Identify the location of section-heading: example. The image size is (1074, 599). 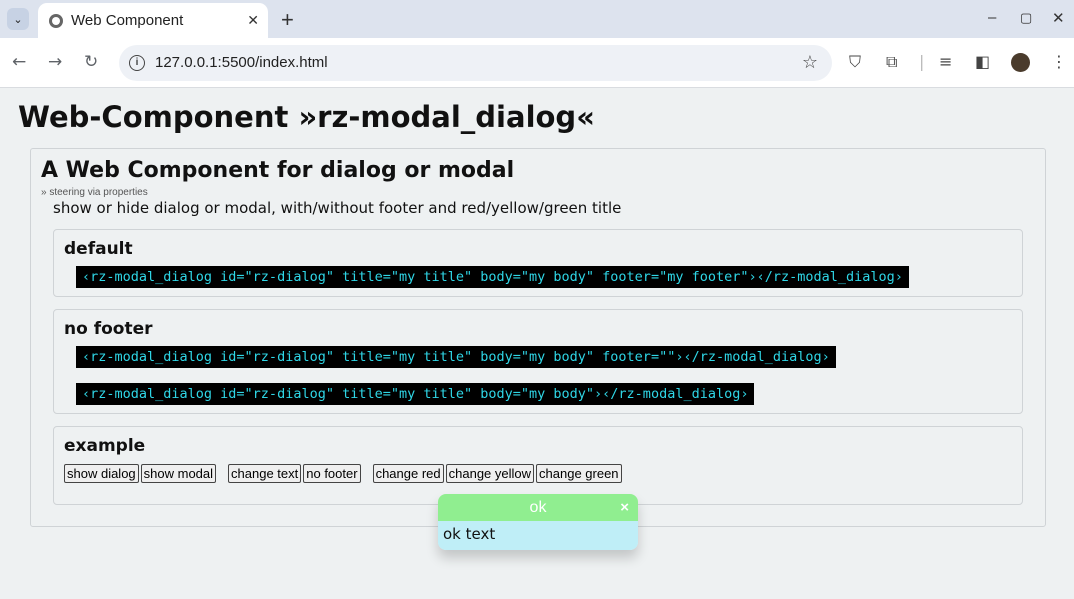
(105, 446).